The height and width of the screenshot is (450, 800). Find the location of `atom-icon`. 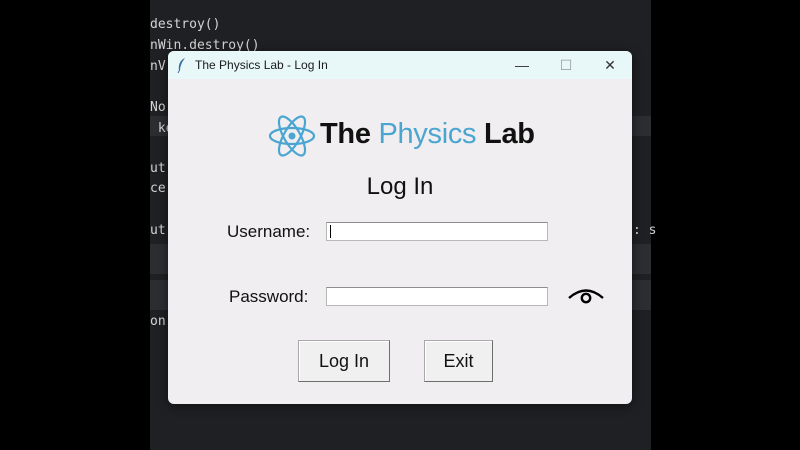

atom-icon is located at coordinates (292, 136).